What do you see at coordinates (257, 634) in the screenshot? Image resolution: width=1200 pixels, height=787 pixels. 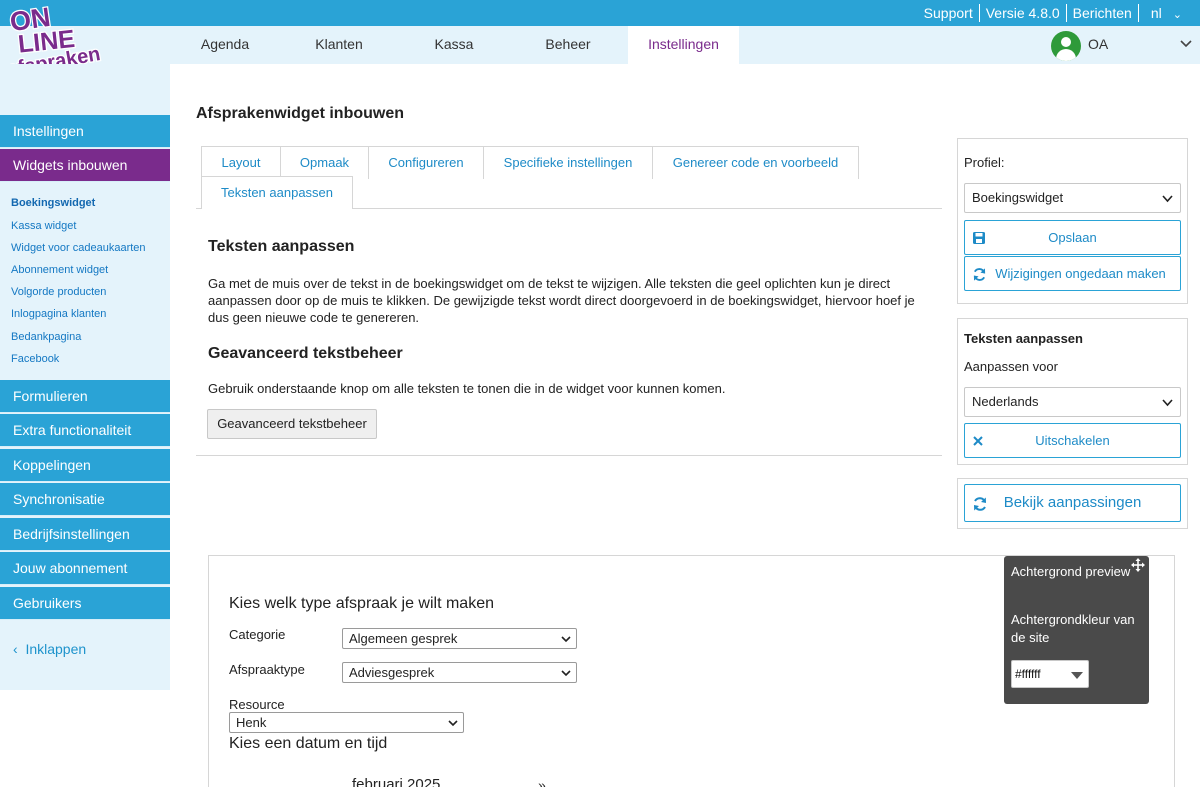 I see `category-label: Categorie` at bounding box center [257, 634].